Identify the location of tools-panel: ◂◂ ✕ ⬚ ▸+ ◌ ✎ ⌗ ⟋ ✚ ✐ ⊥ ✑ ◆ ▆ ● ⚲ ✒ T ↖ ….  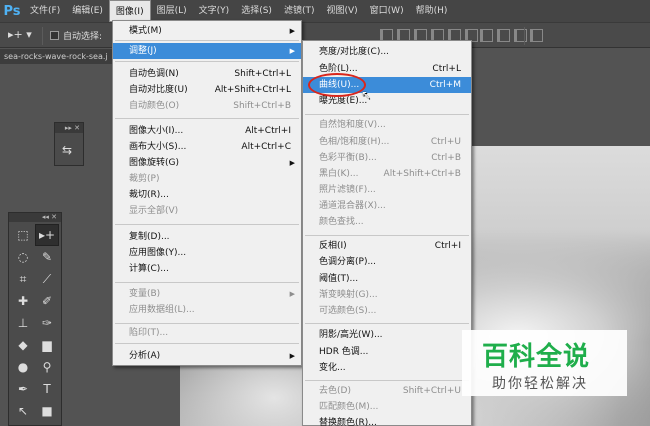
(35, 319).